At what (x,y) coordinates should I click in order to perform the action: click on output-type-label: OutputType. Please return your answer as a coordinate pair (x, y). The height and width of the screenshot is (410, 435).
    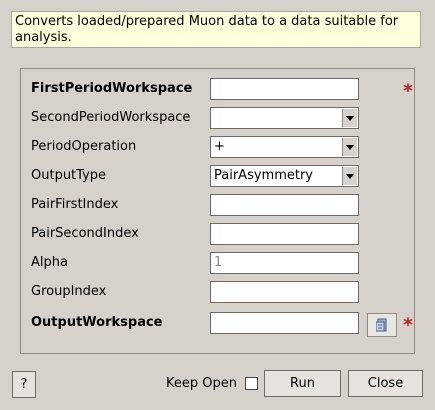
    Looking at the image, I should click on (69, 175).